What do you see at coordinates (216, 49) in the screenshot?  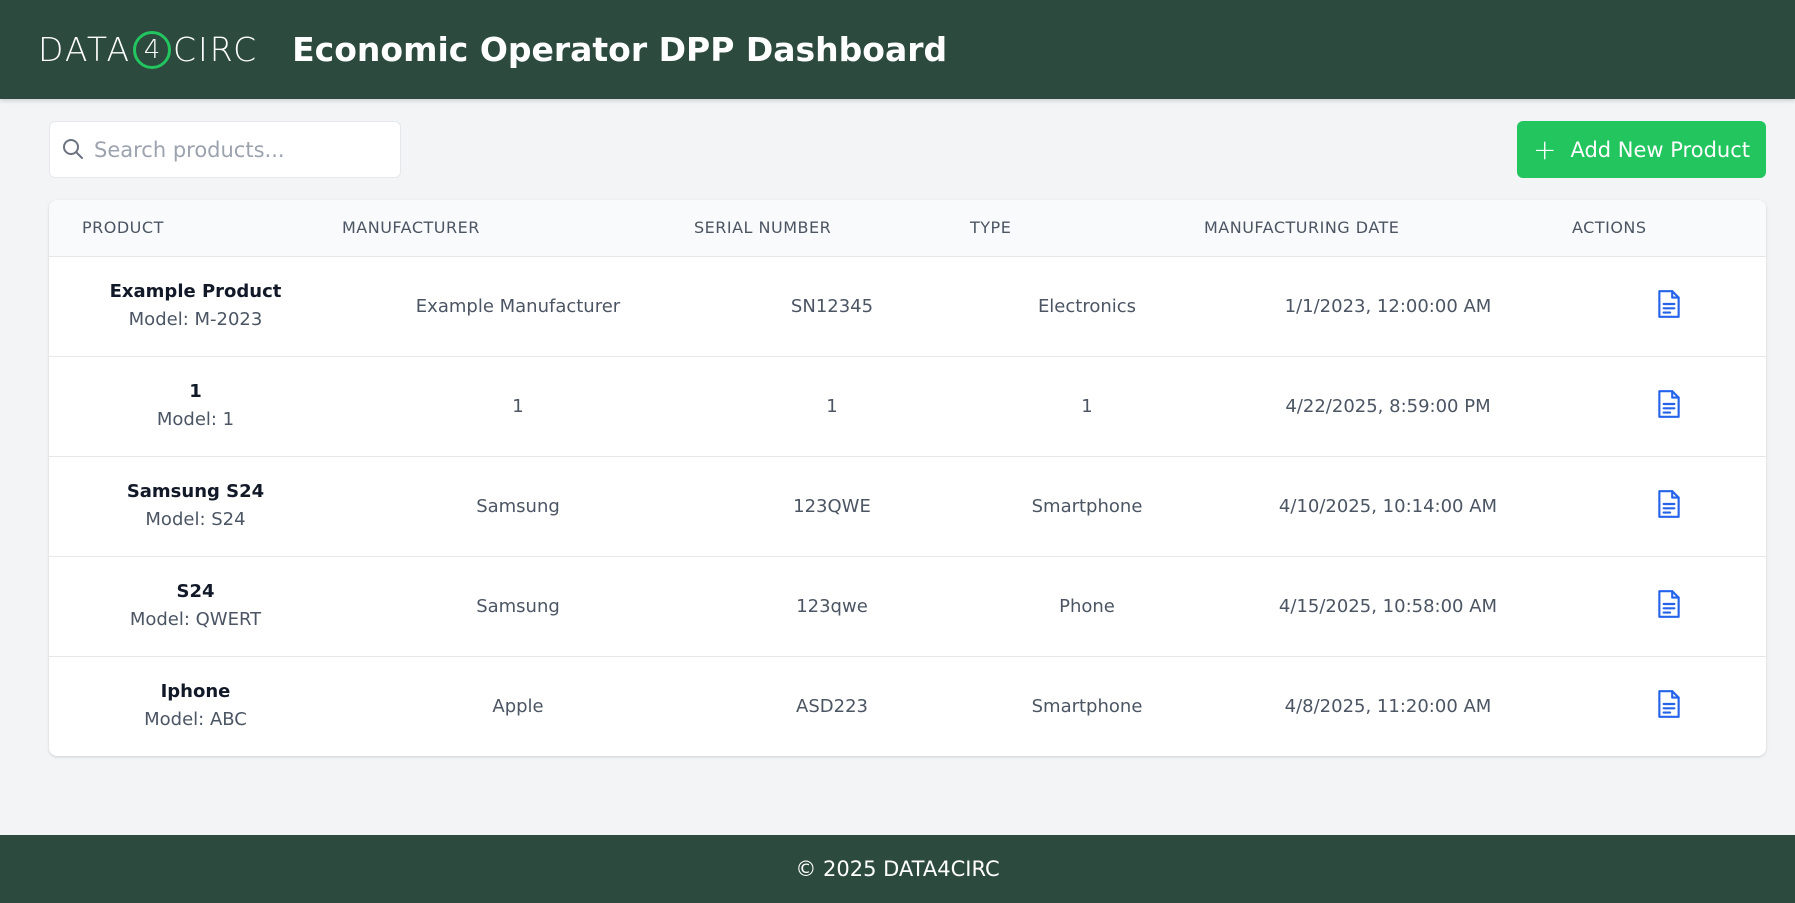 I see `logo-text-right: CIRC` at bounding box center [216, 49].